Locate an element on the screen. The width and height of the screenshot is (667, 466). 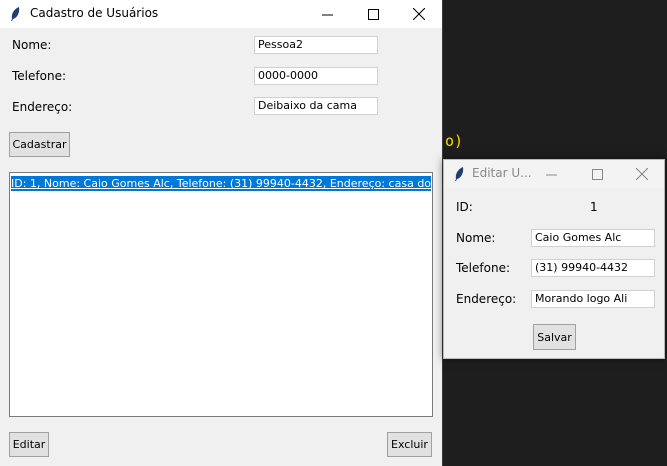
main-window-title: Cadastro de Usuários is located at coordinates (94, 13).